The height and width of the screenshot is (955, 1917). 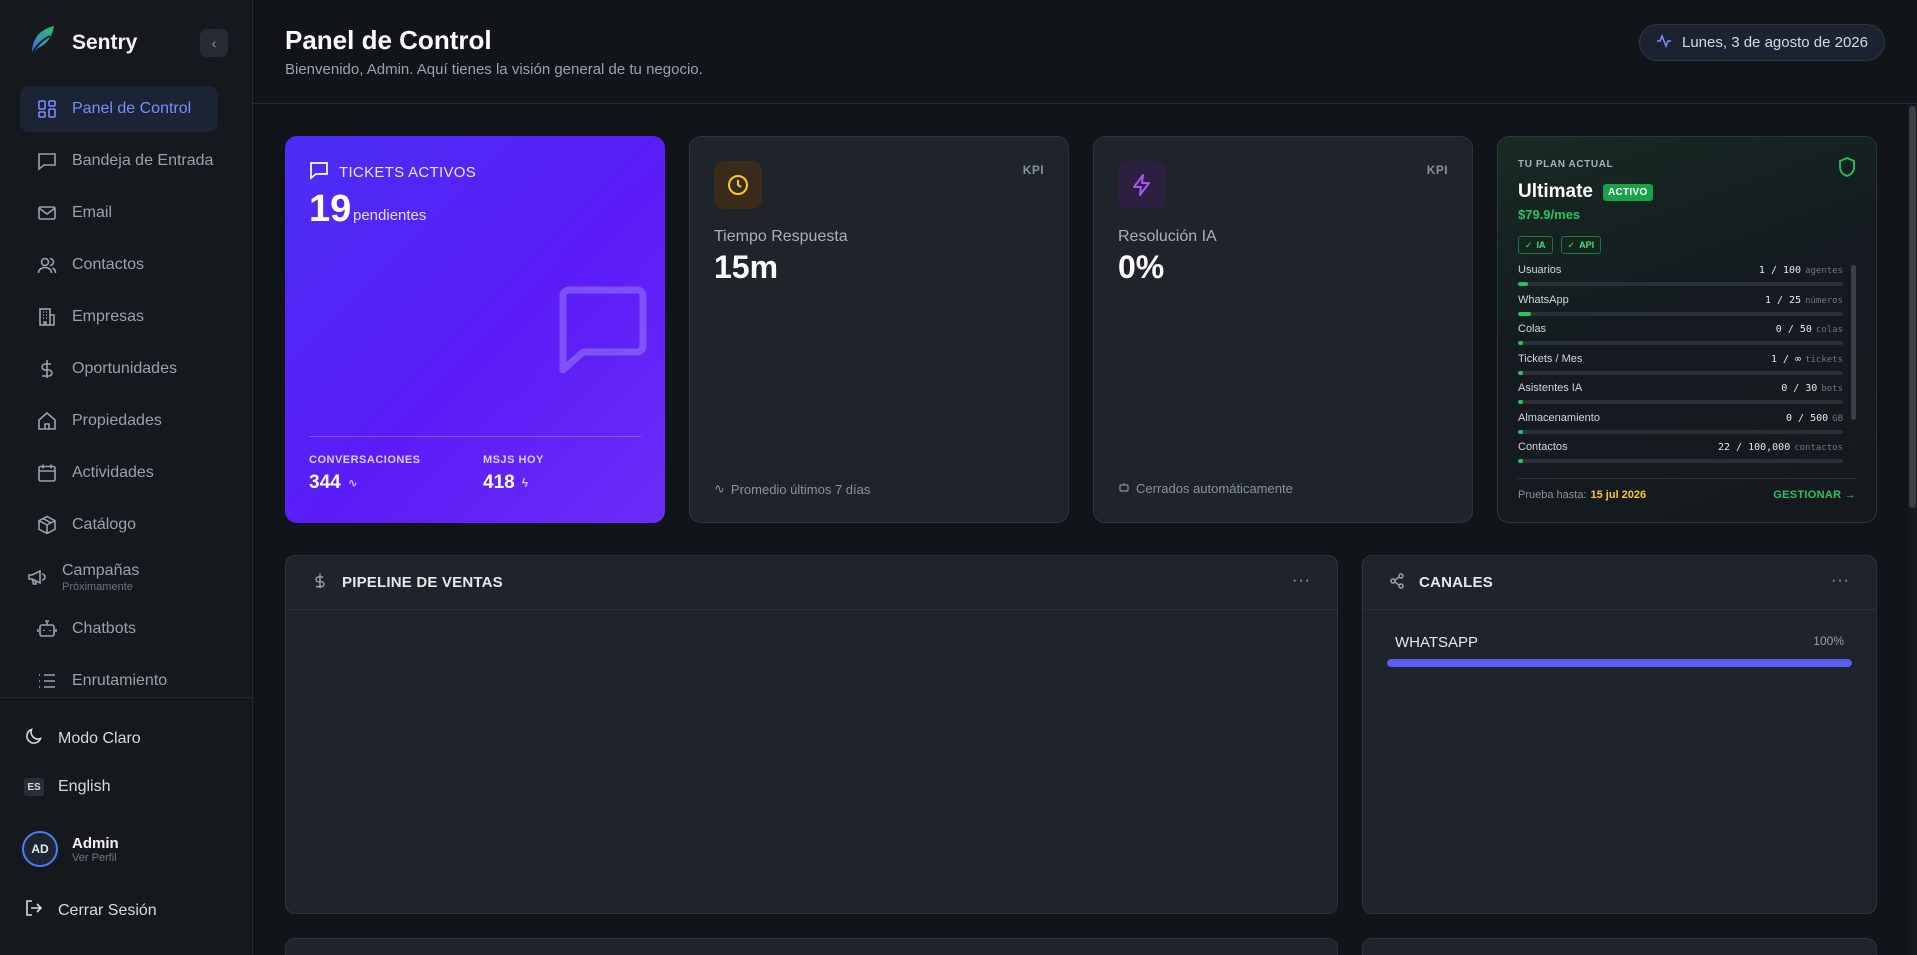 What do you see at coordinates (92, 212) in the screenshot?
I see `sidebar-item-label: Email` at bounding box center [92, 212].